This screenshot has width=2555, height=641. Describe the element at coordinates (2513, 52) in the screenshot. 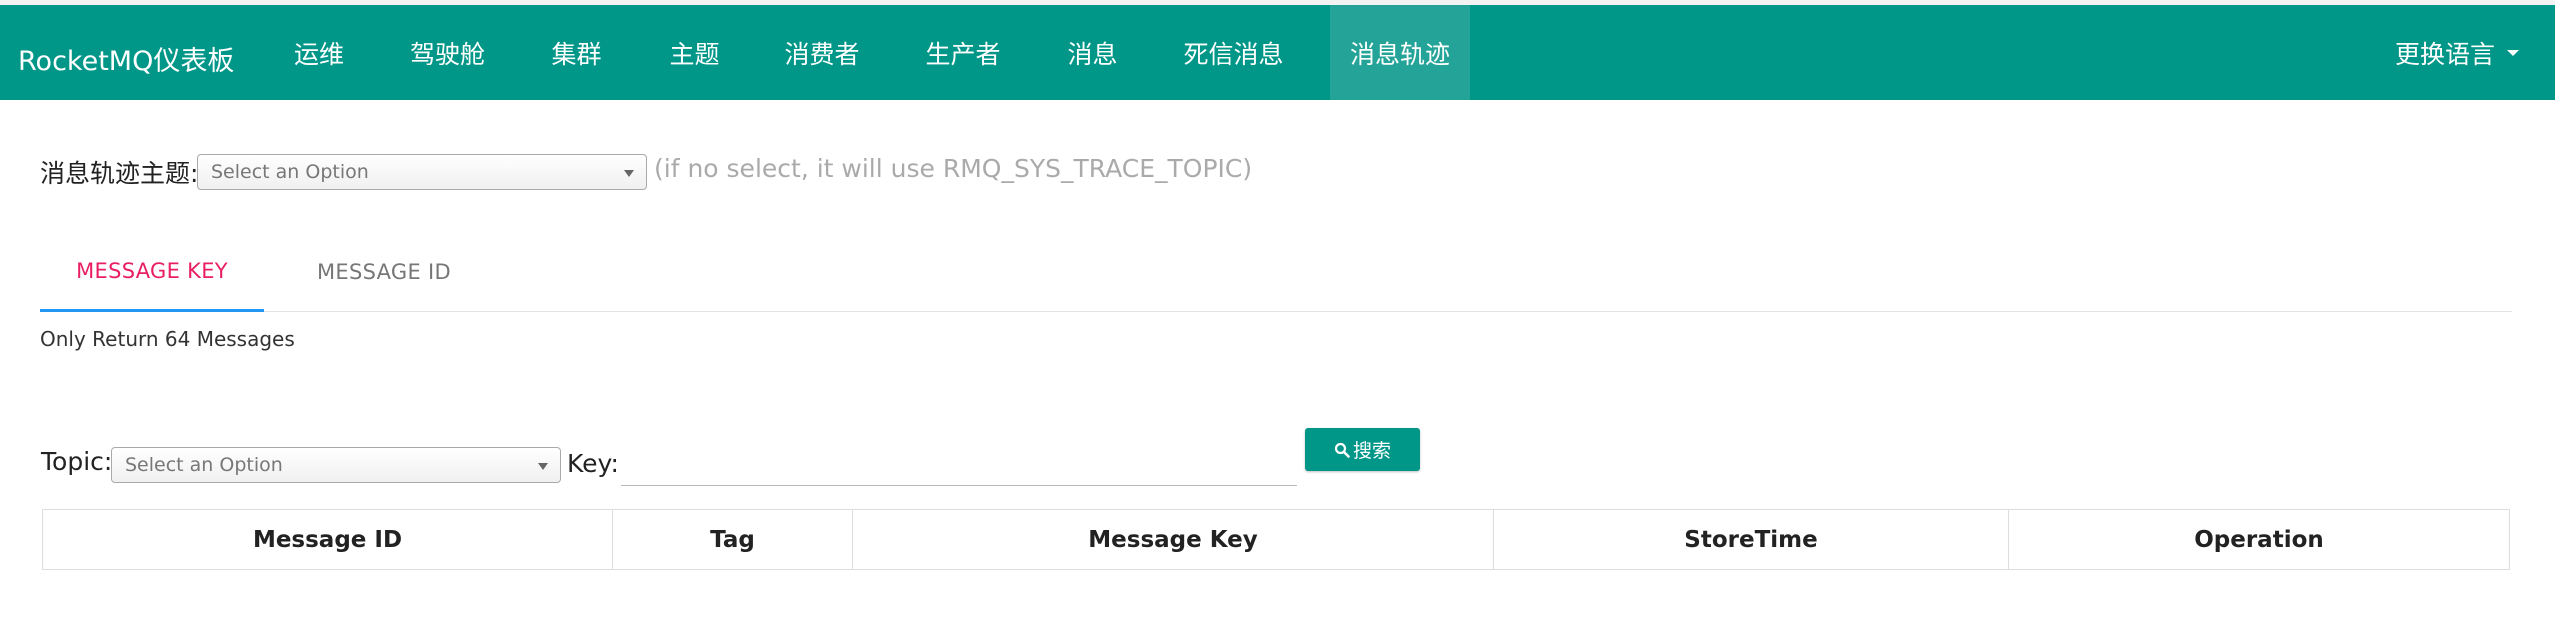

I see `caret-down-icon` at that location.